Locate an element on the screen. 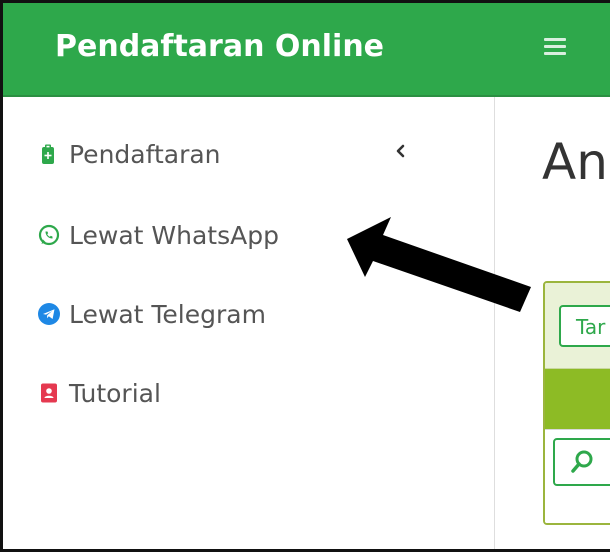 Image resolution: width=610 pixels, height=552 pixels. chevron-left-icon is located at coordinates (401, 151).